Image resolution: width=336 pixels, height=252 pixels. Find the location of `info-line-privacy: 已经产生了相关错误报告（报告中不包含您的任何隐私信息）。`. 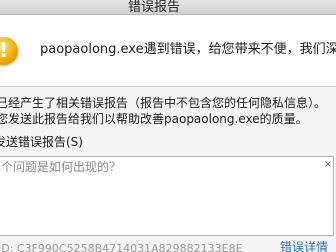

info-line-privacy: 已经产生了相关错误报告（报告中不包含您的任何隐私信息）。 is located at coordinates (163, 103).